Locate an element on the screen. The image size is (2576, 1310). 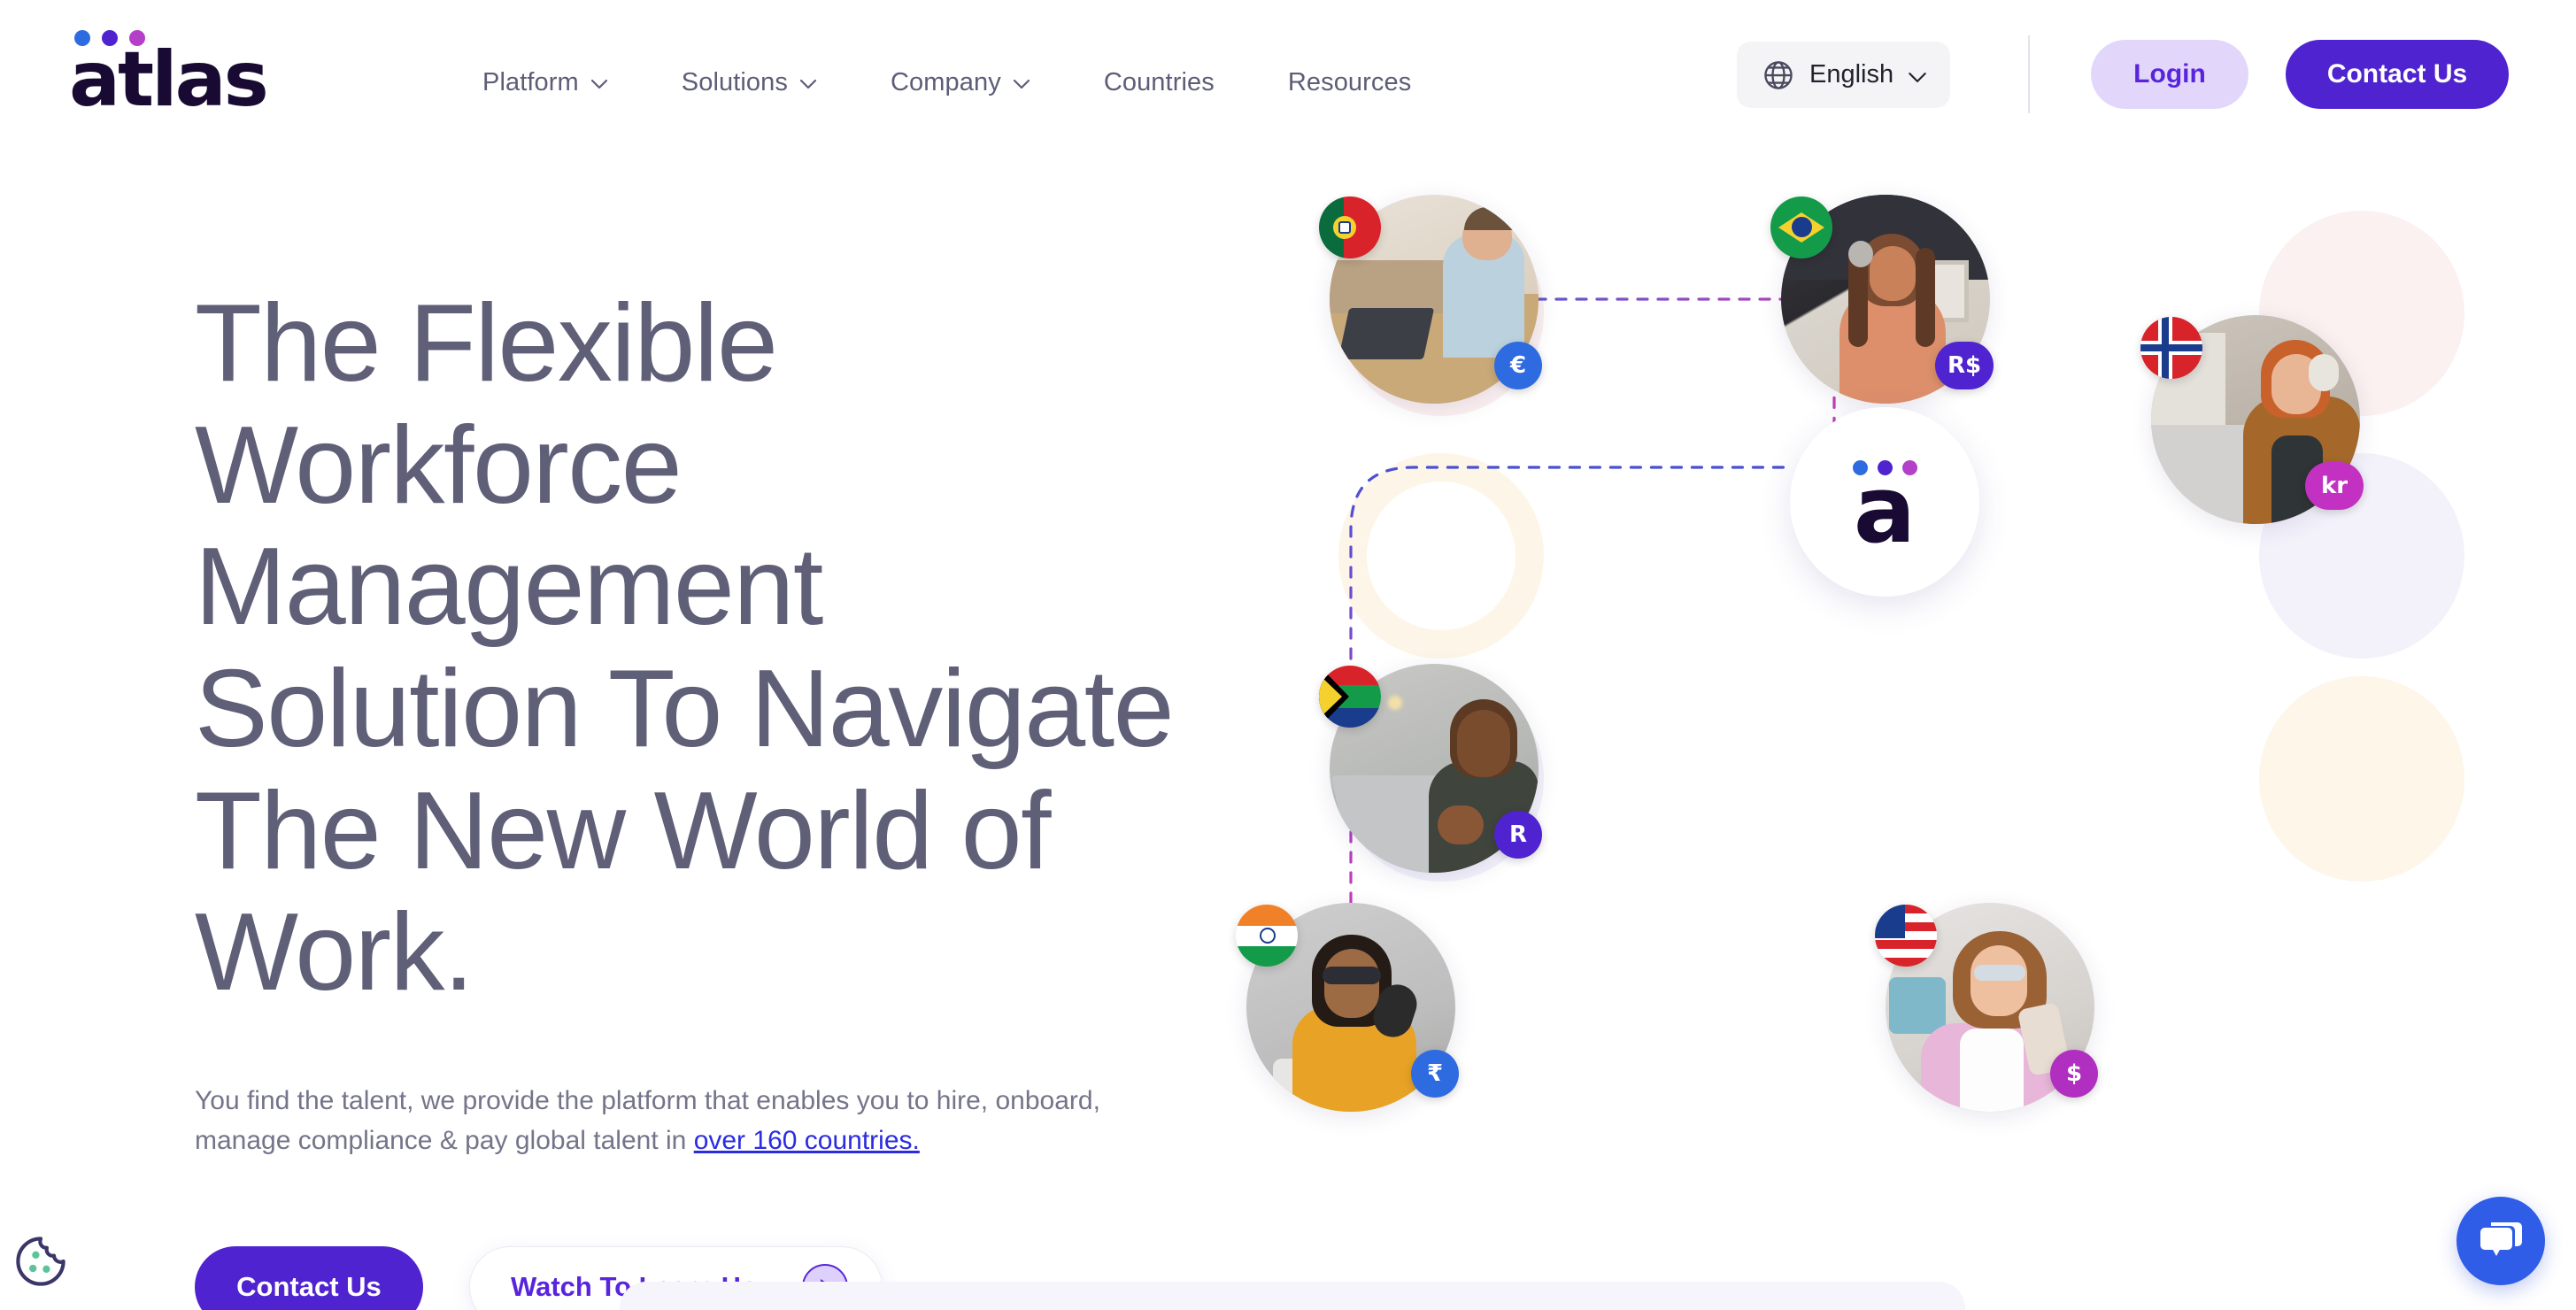
nav-label-countries: Countries is located at coordinates (1159, 81).